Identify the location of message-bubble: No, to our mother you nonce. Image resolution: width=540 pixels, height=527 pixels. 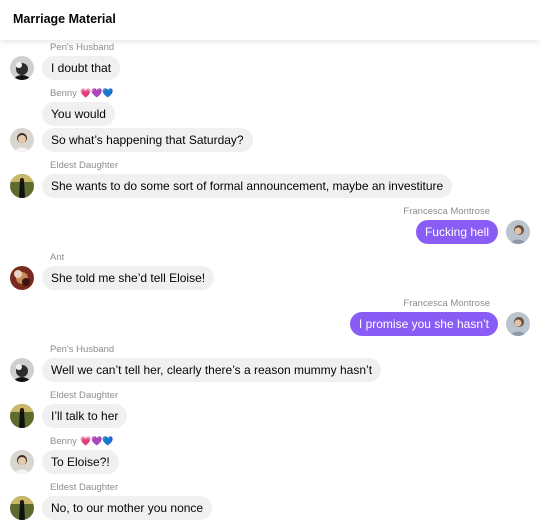
(127, 508).